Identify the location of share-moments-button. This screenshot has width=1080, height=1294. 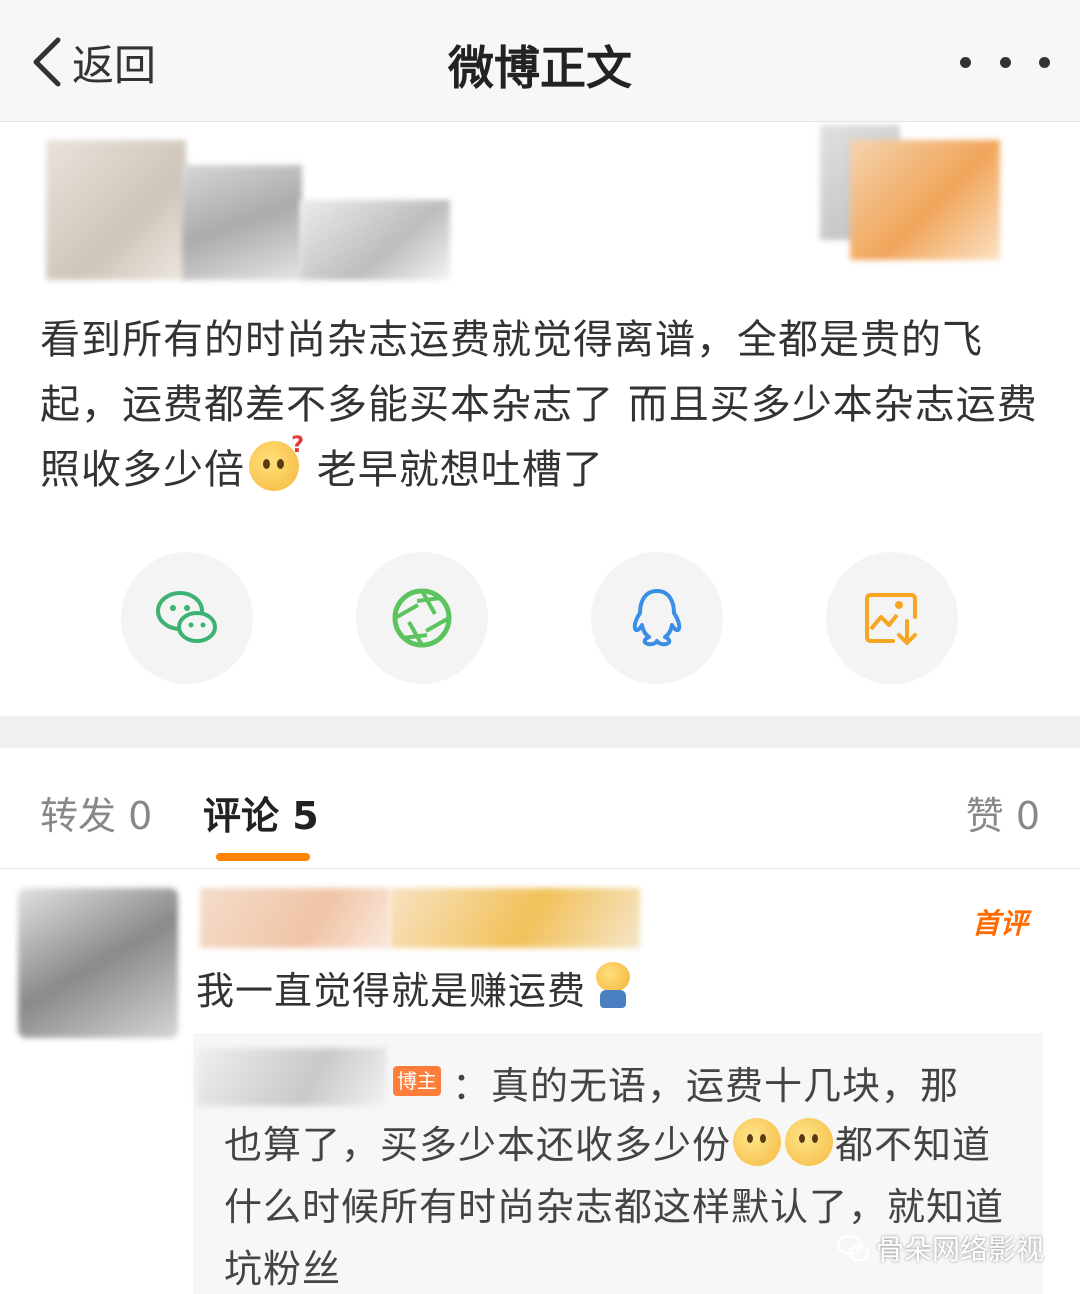
(422, 618).